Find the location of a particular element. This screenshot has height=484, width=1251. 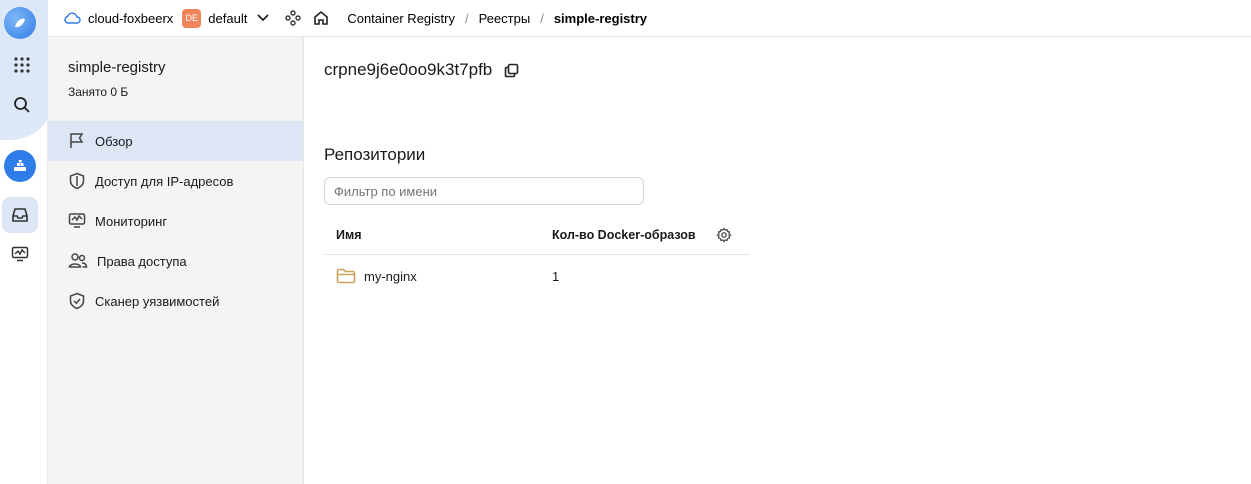

repositories-title: Репозитории is located at coordinates (375, 154).